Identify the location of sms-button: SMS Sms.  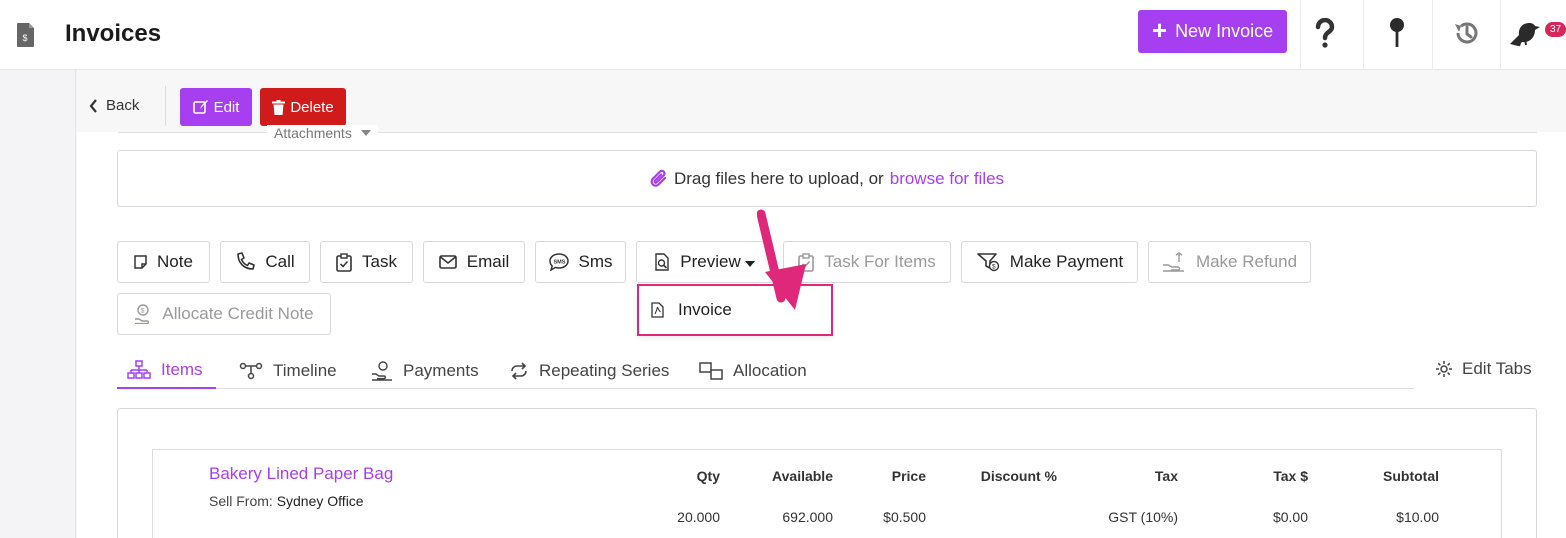
(580, 262).